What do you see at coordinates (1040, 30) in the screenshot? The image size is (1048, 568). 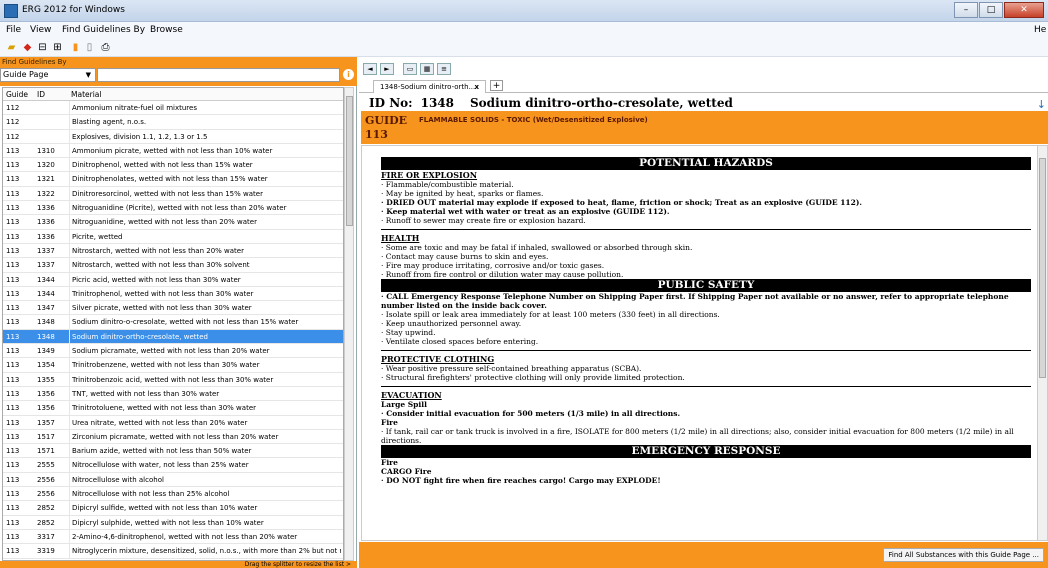 I see `menu-help: He` at bounding box center [1040, 30].